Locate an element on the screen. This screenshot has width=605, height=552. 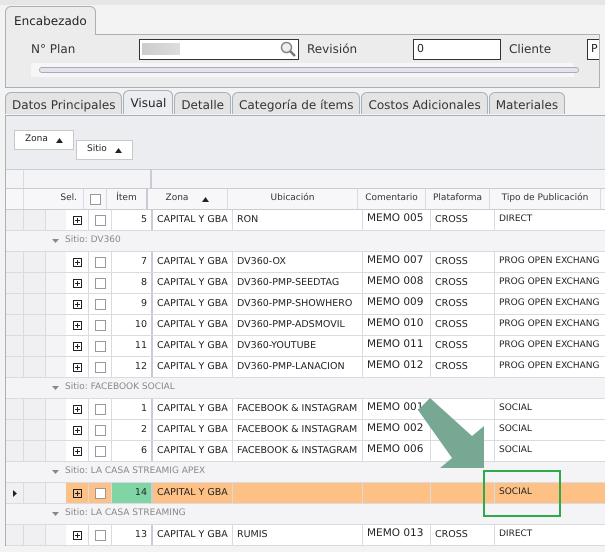
column-header: Plataforma is located at coordinates (457, 199).